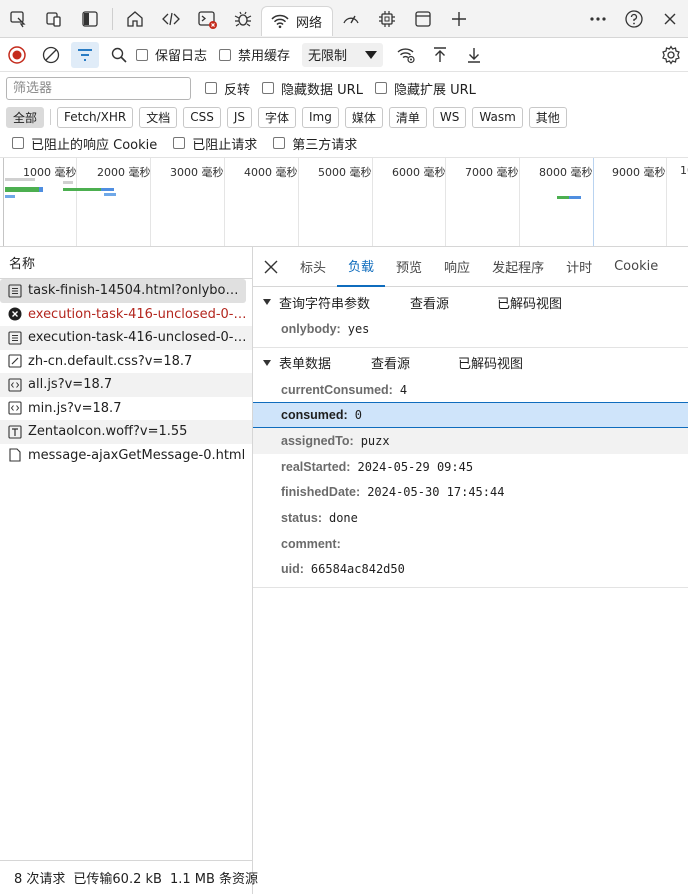  I want to click on third-party-checkbox: 第三方请求, so click(315, 143).